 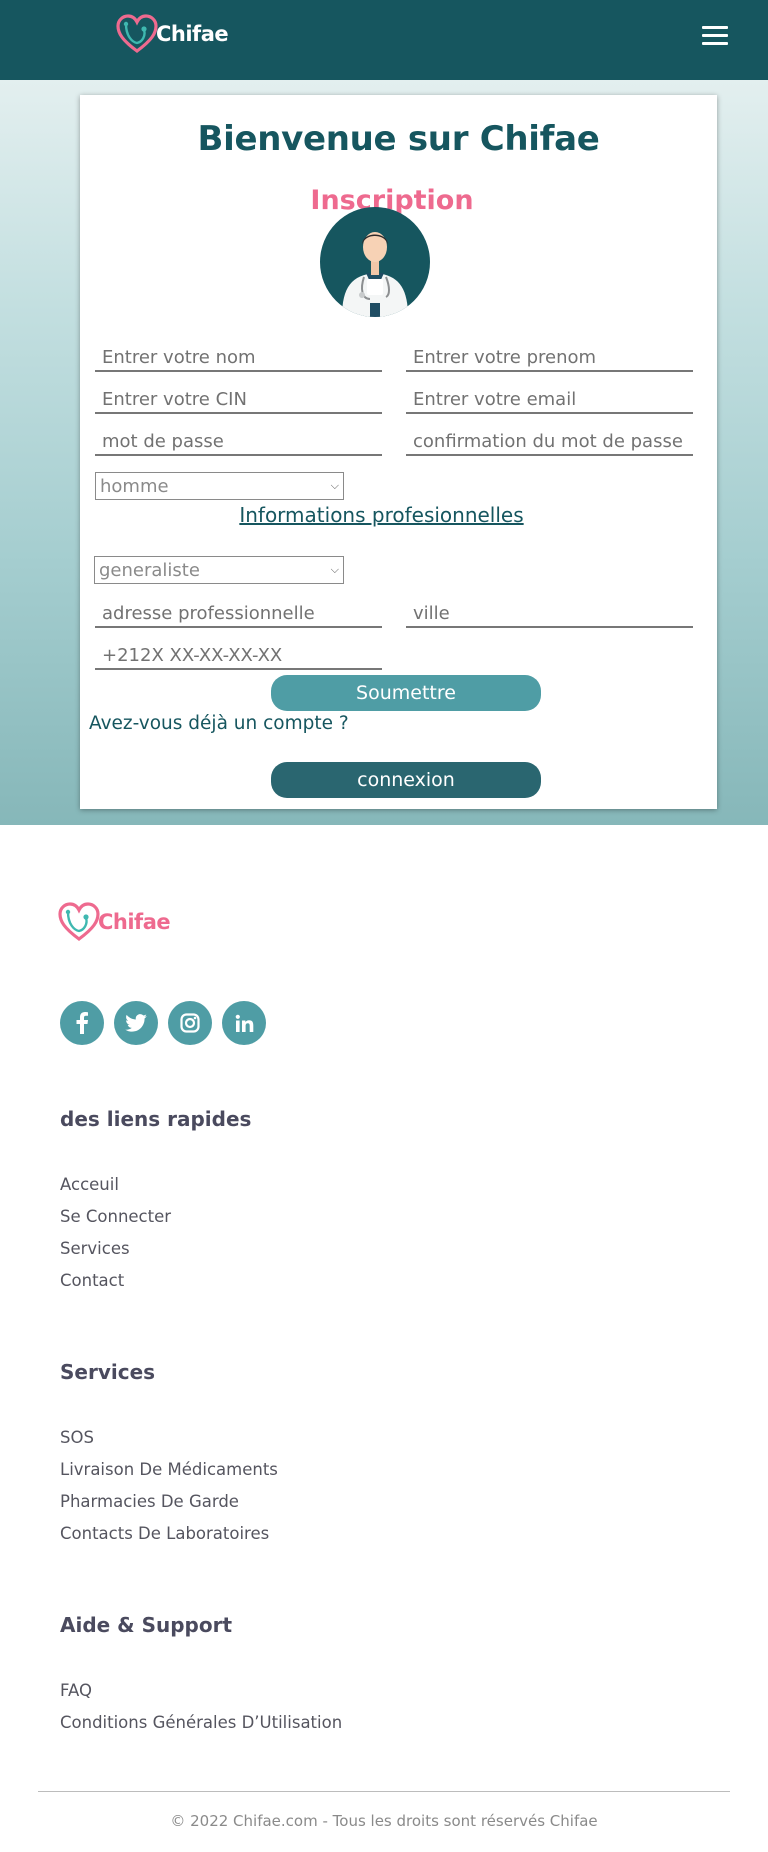 I want to click on header-logo: Chifae, so click(x=172, y=34).